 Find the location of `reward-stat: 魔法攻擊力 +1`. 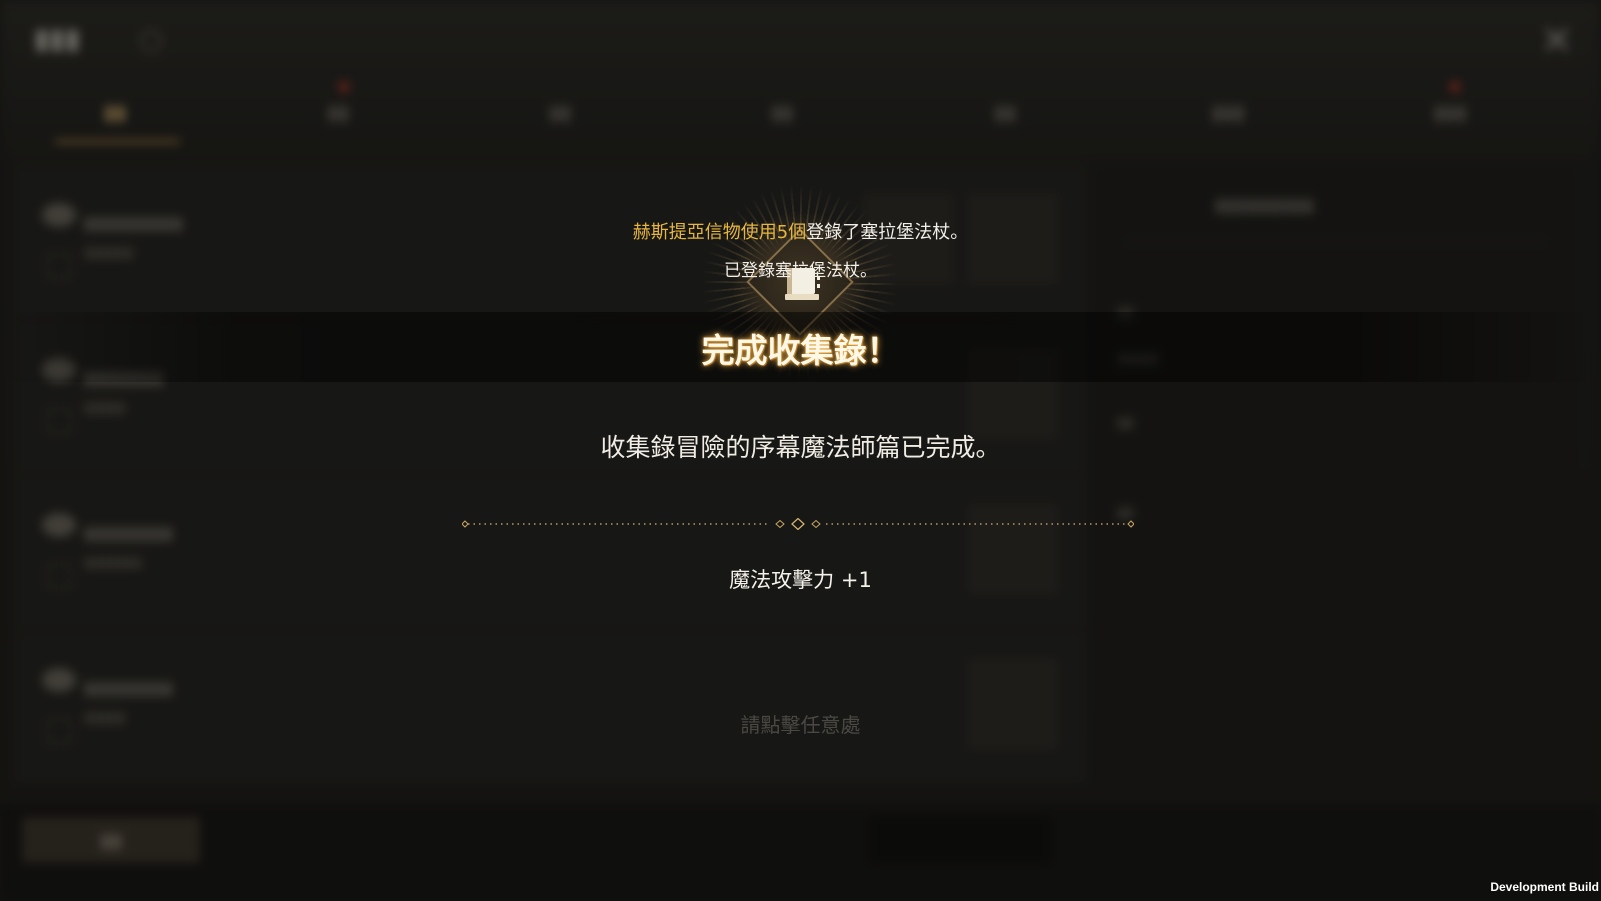

reward-stat: 魔法攻擊力 +1 is located at coordinates (800, 580).